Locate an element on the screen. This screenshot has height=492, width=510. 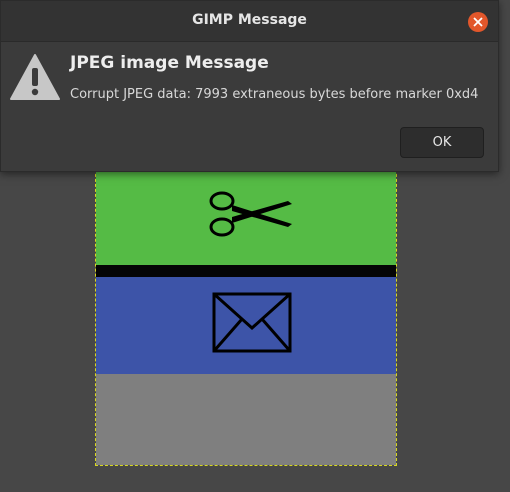
message-heading: JPEG image Message is located at coordinates (169, 63).